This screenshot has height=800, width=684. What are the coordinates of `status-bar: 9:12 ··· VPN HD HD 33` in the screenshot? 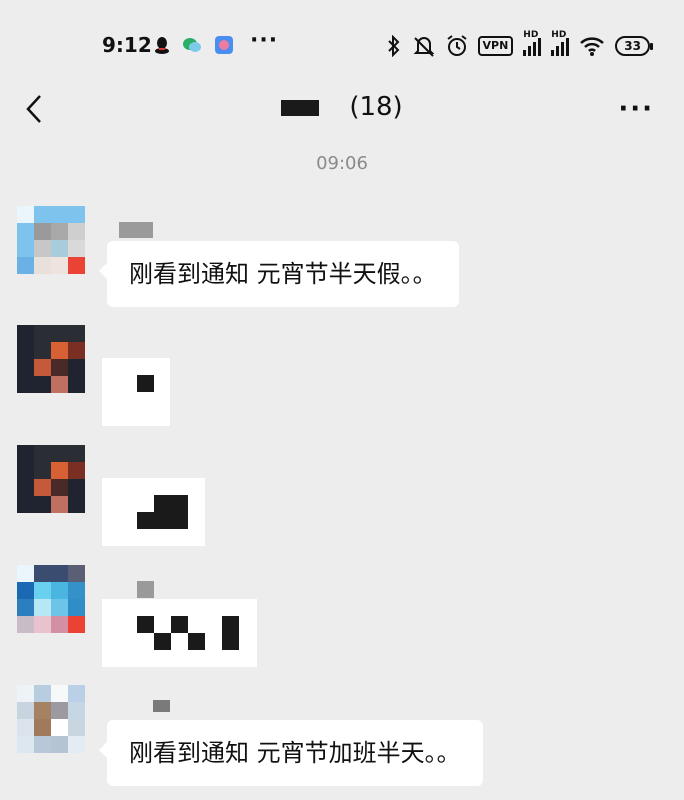 It's located at (342, 45).